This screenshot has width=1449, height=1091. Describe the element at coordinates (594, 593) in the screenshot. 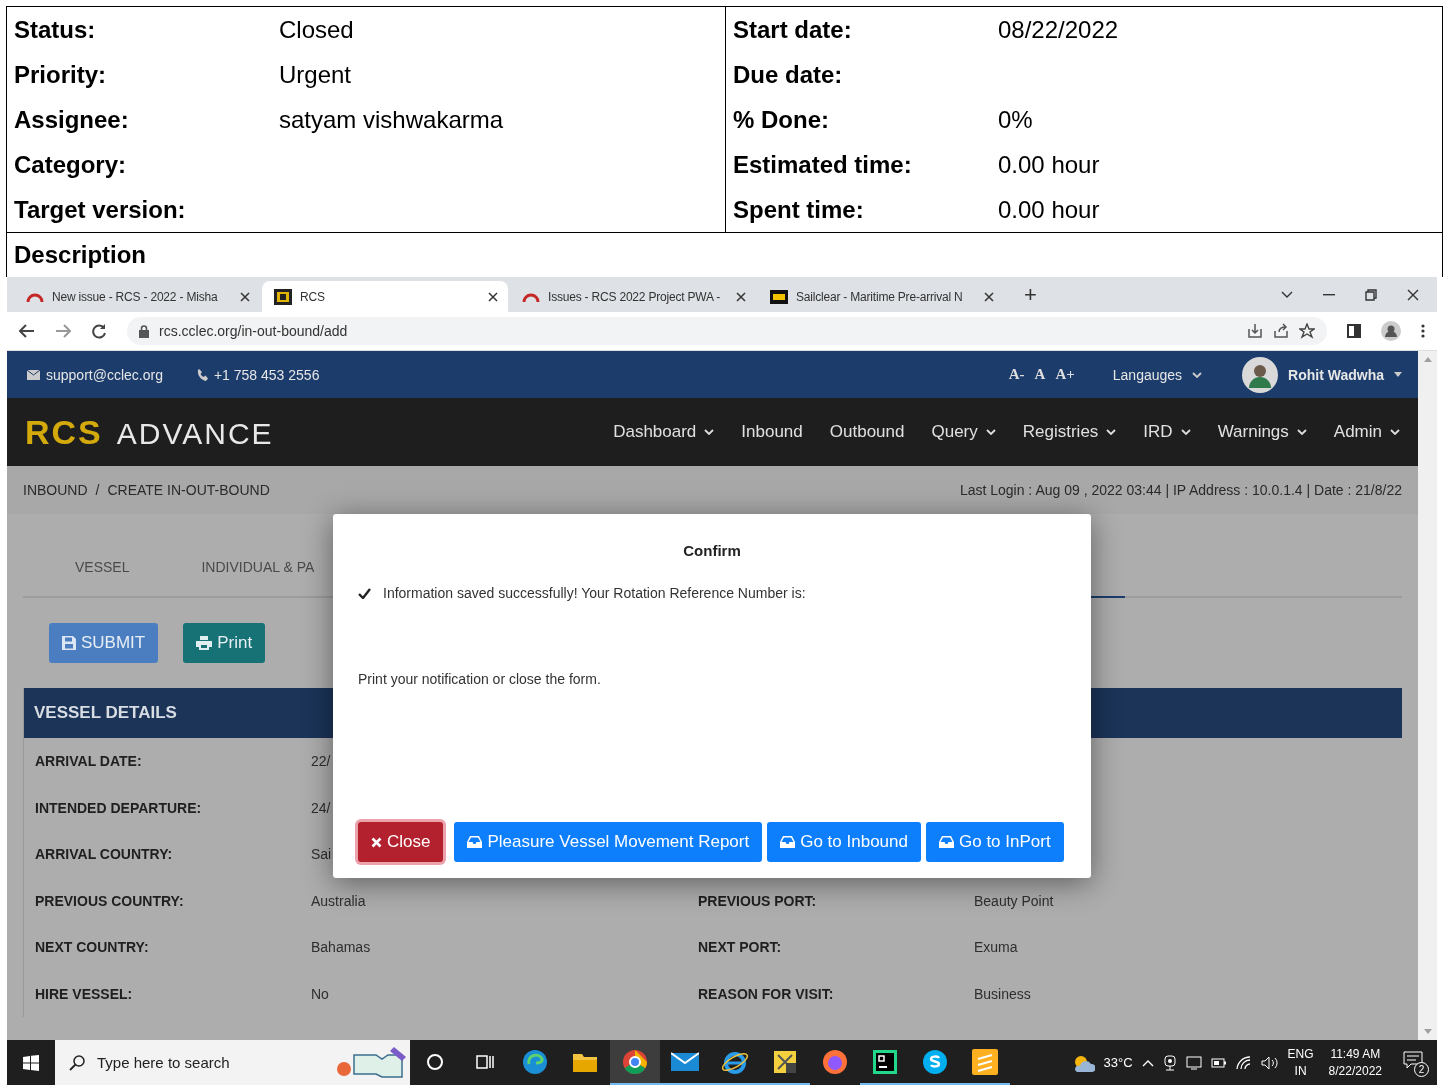

I see `success-message: Information saved successfully! Your Rotation Reference Number is:` at that location.